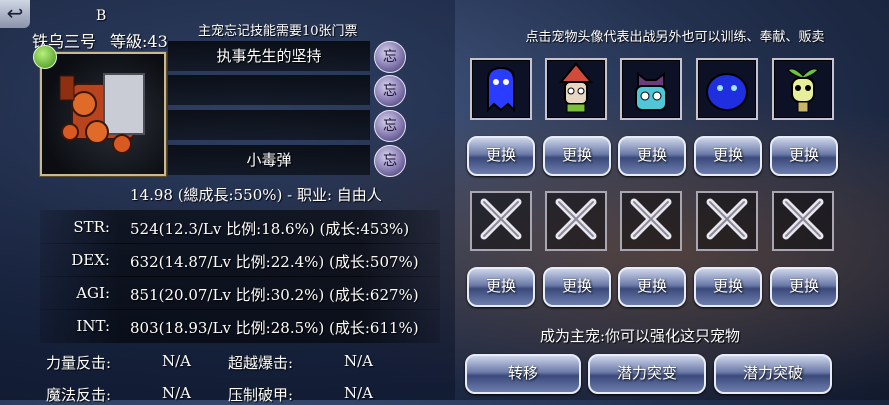 The height and width of the screenshot is (405, 889). What do you see at coordinates (93, 293) in the screenshot?
I see `stat-label: AGI:` at bounding box center [93, 293].